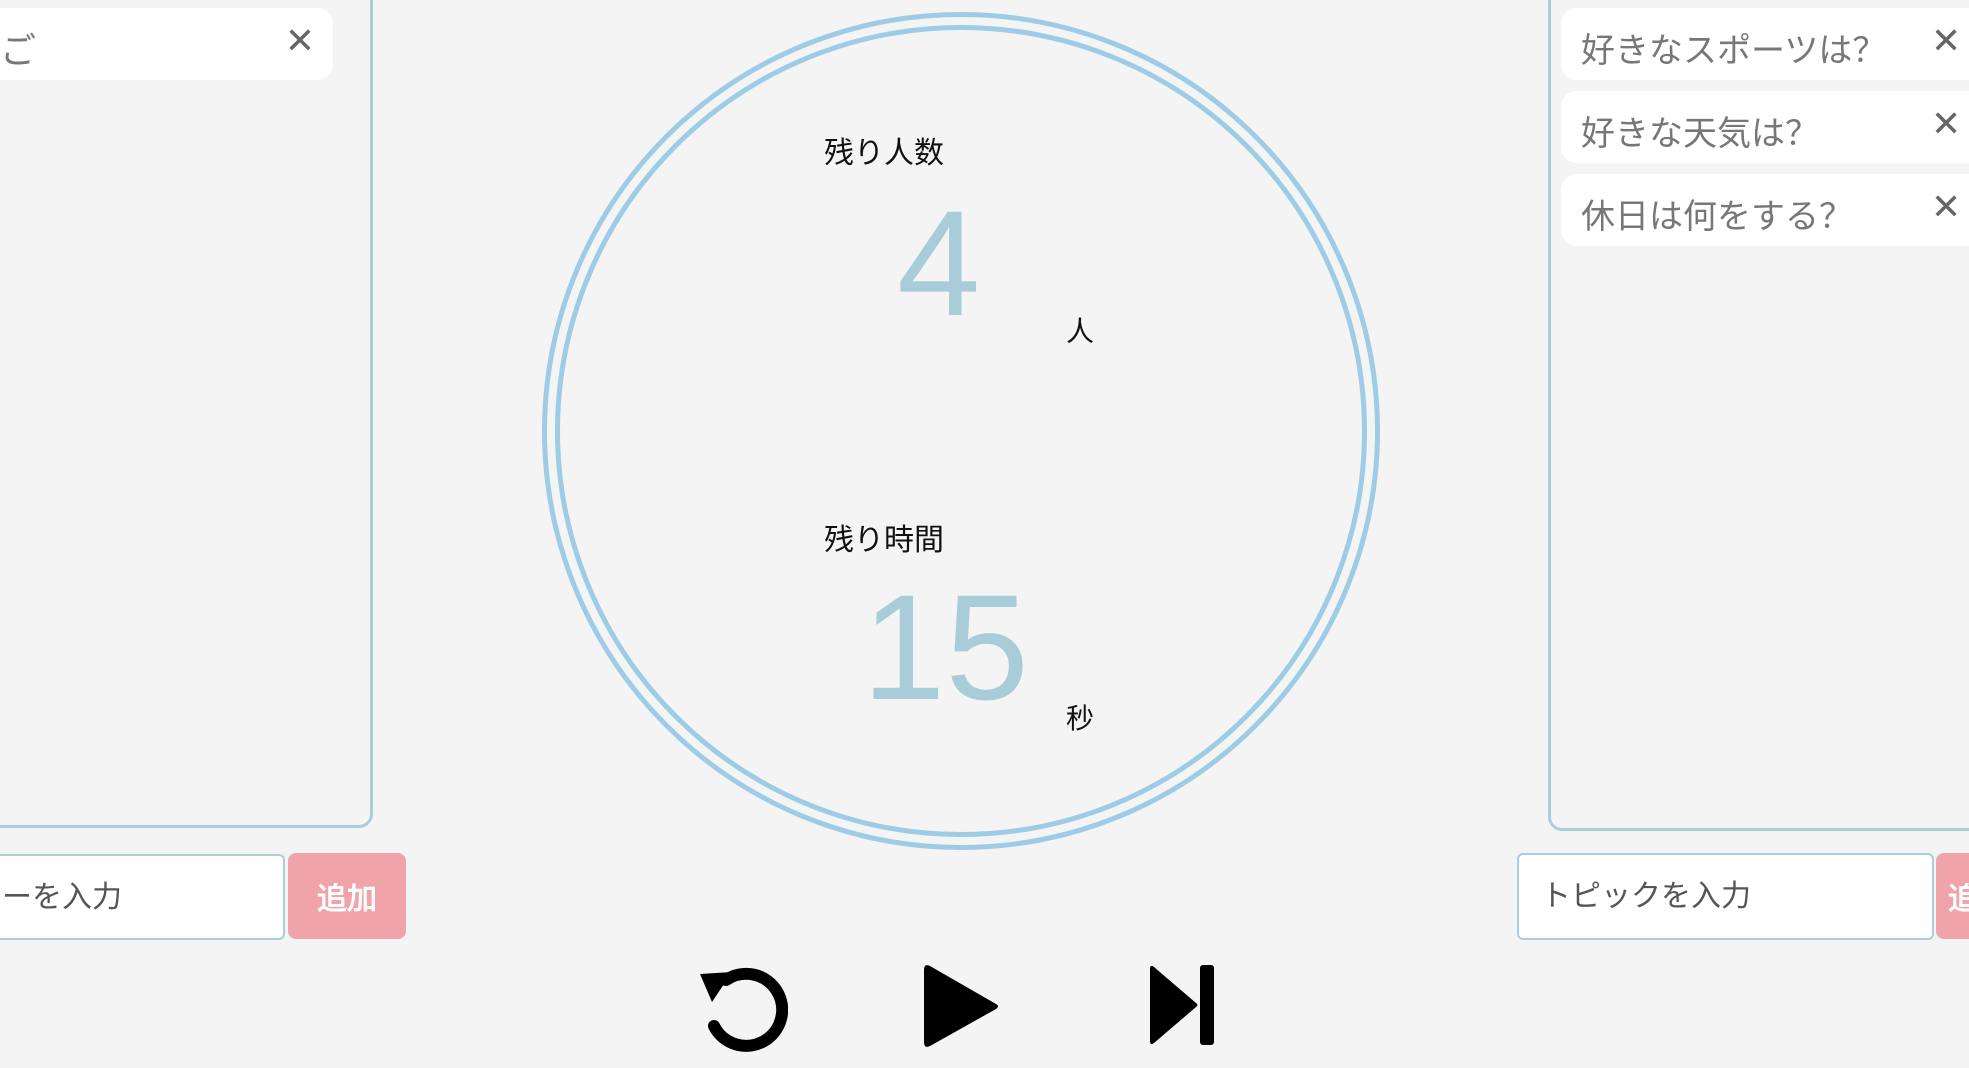  What do you see at coordinates (347, 896) in the screenshot?
I see `add-member-button: 追加` at bounding box center [347, 896].